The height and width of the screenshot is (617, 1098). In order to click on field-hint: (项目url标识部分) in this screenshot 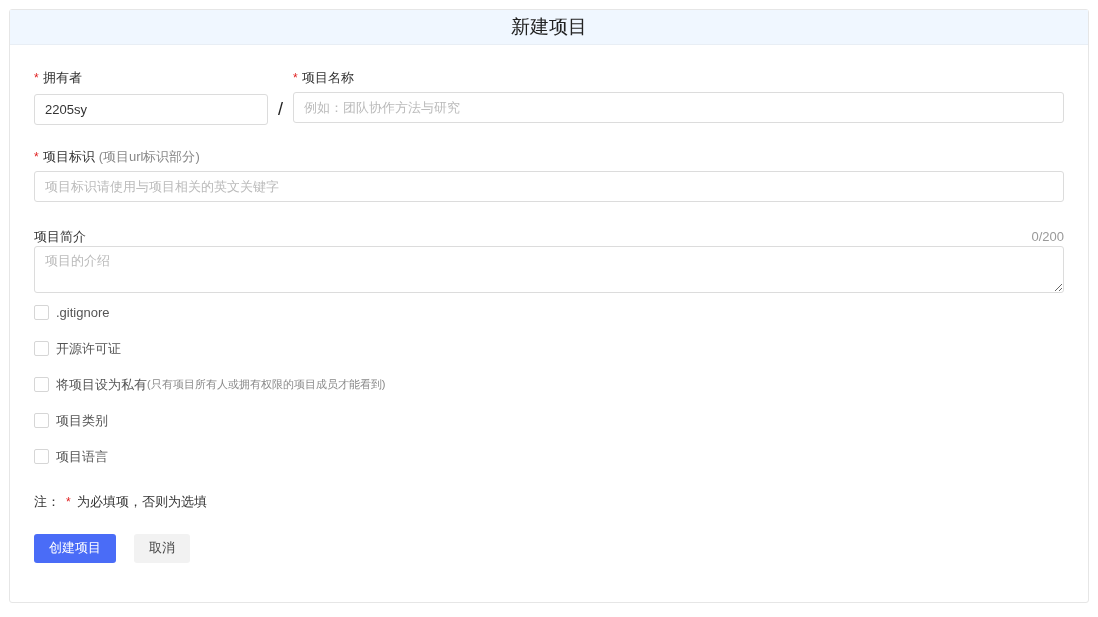, I will do `click(149, 157)`.